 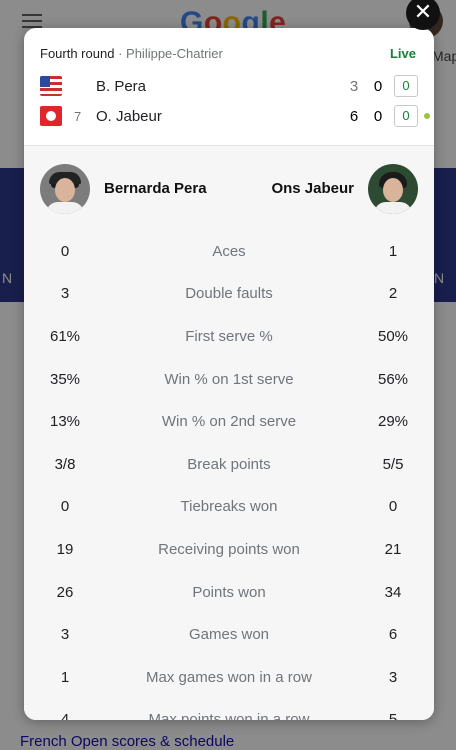 What do you see at coordinates (229, 188) in the screenshot?
I see `stats-players-header: Bernarda Pera Ons Jabeur` at bounding box center [229, 188].